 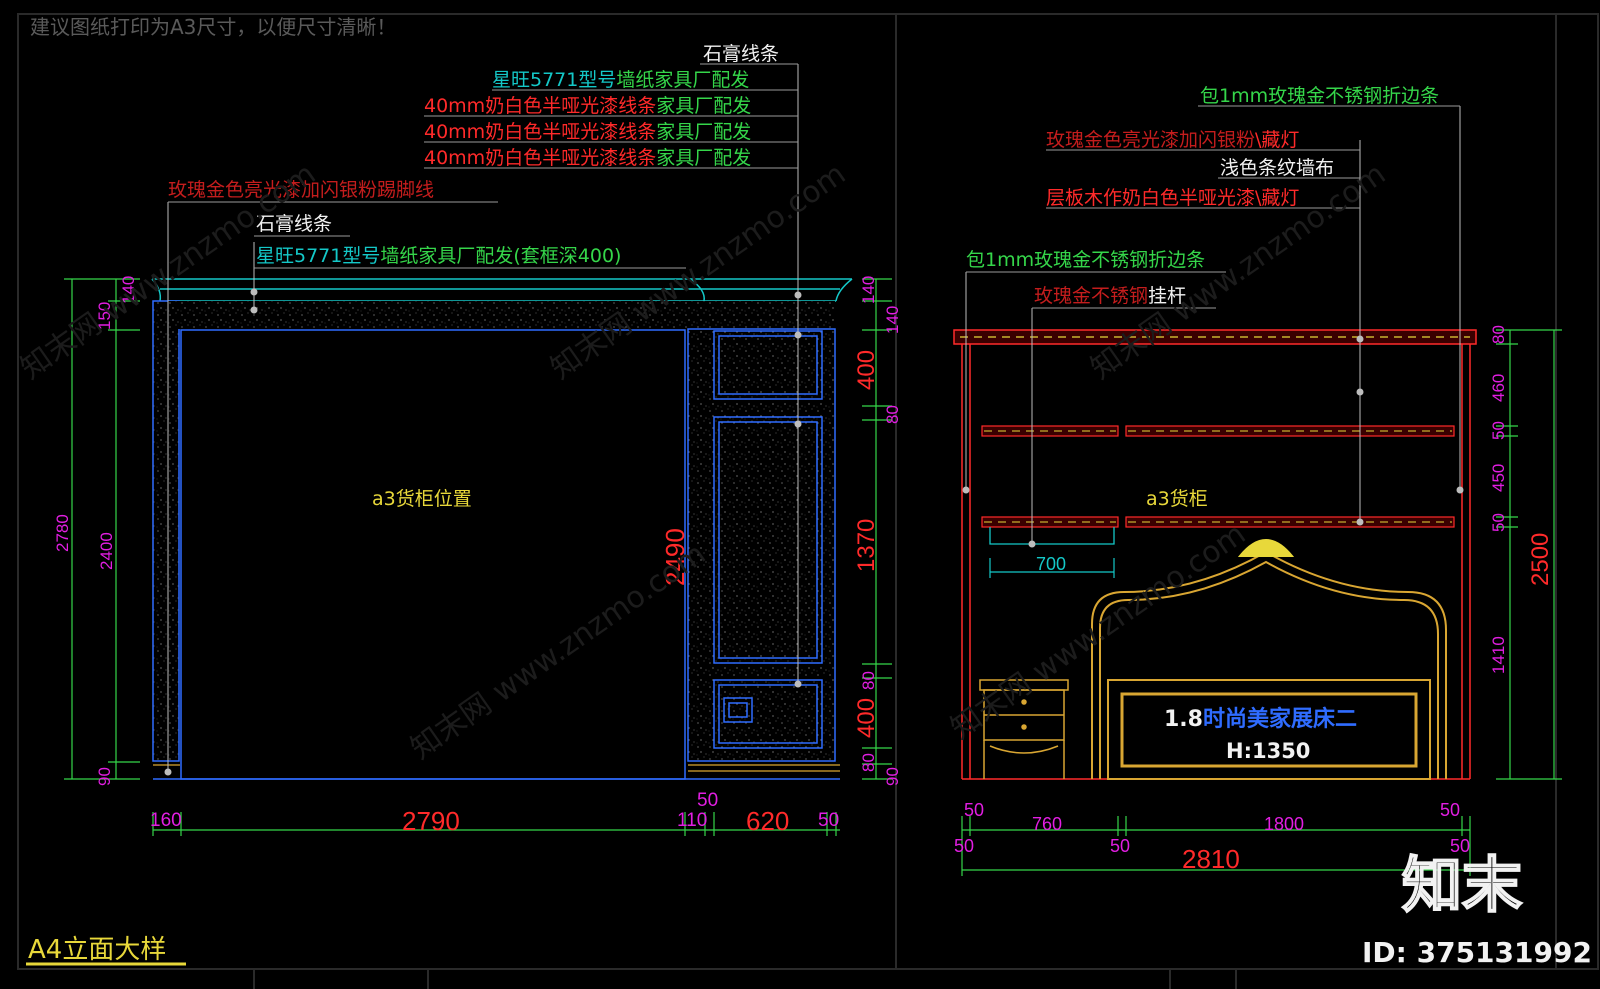 I want to click on label-bed-height: H:1350, so click(x=1268, y=751).